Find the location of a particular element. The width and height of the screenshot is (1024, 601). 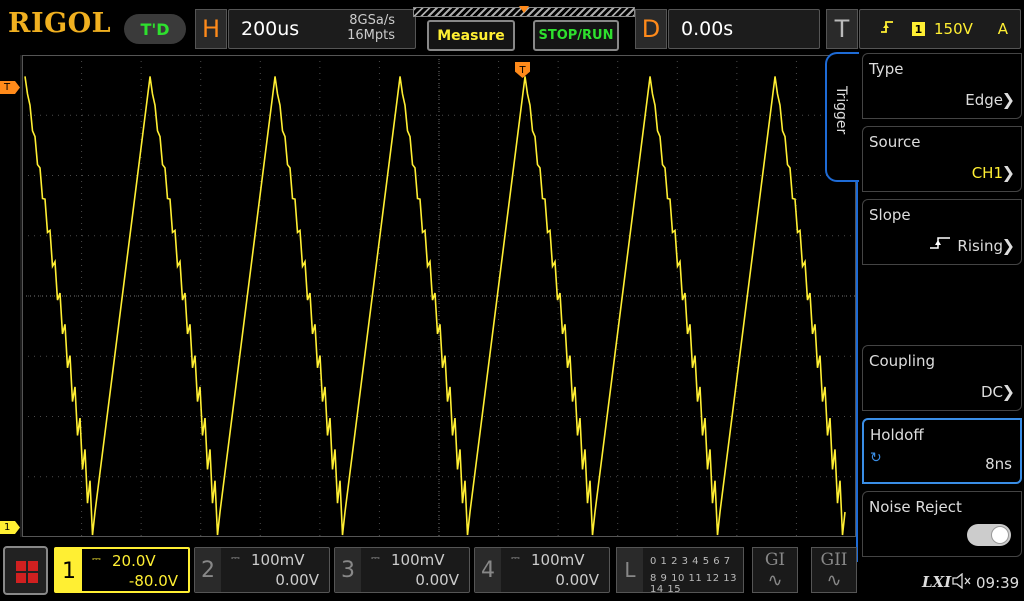

channel-4-box: 4 ⎓ 100mV 0.00V is located at coordinates (542, 570).